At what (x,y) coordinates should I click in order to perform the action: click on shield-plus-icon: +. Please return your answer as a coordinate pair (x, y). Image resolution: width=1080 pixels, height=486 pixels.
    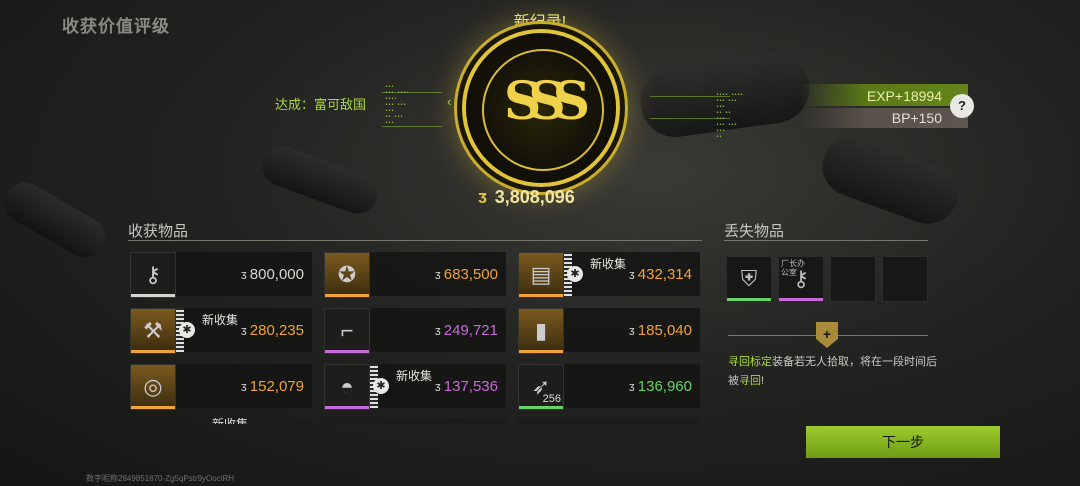
    Looking at the image, I should click on (827, 335).